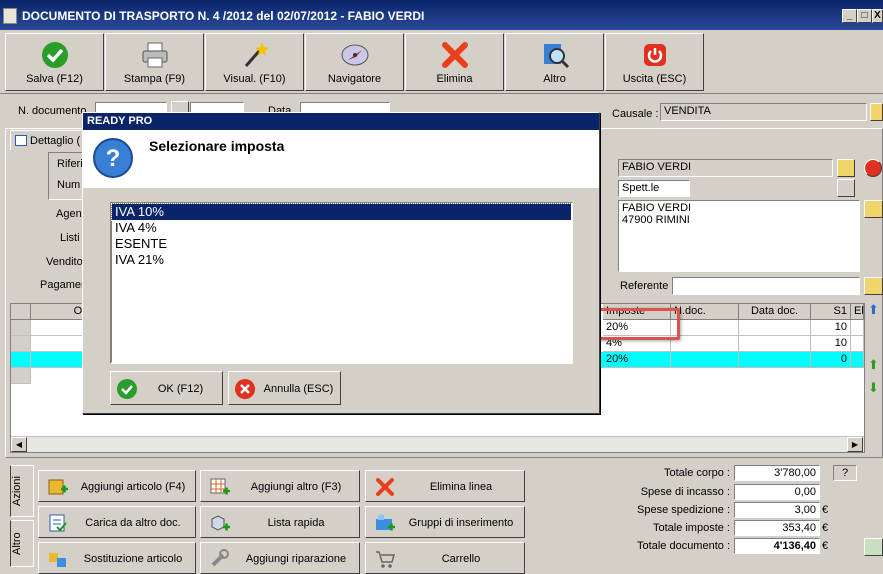 Image resolution: width=883 pixels, height=574 pixels. Describe the element at coordinates (19, 444) in the screenshot. I see `scroll-left-button: ◀` at that location.